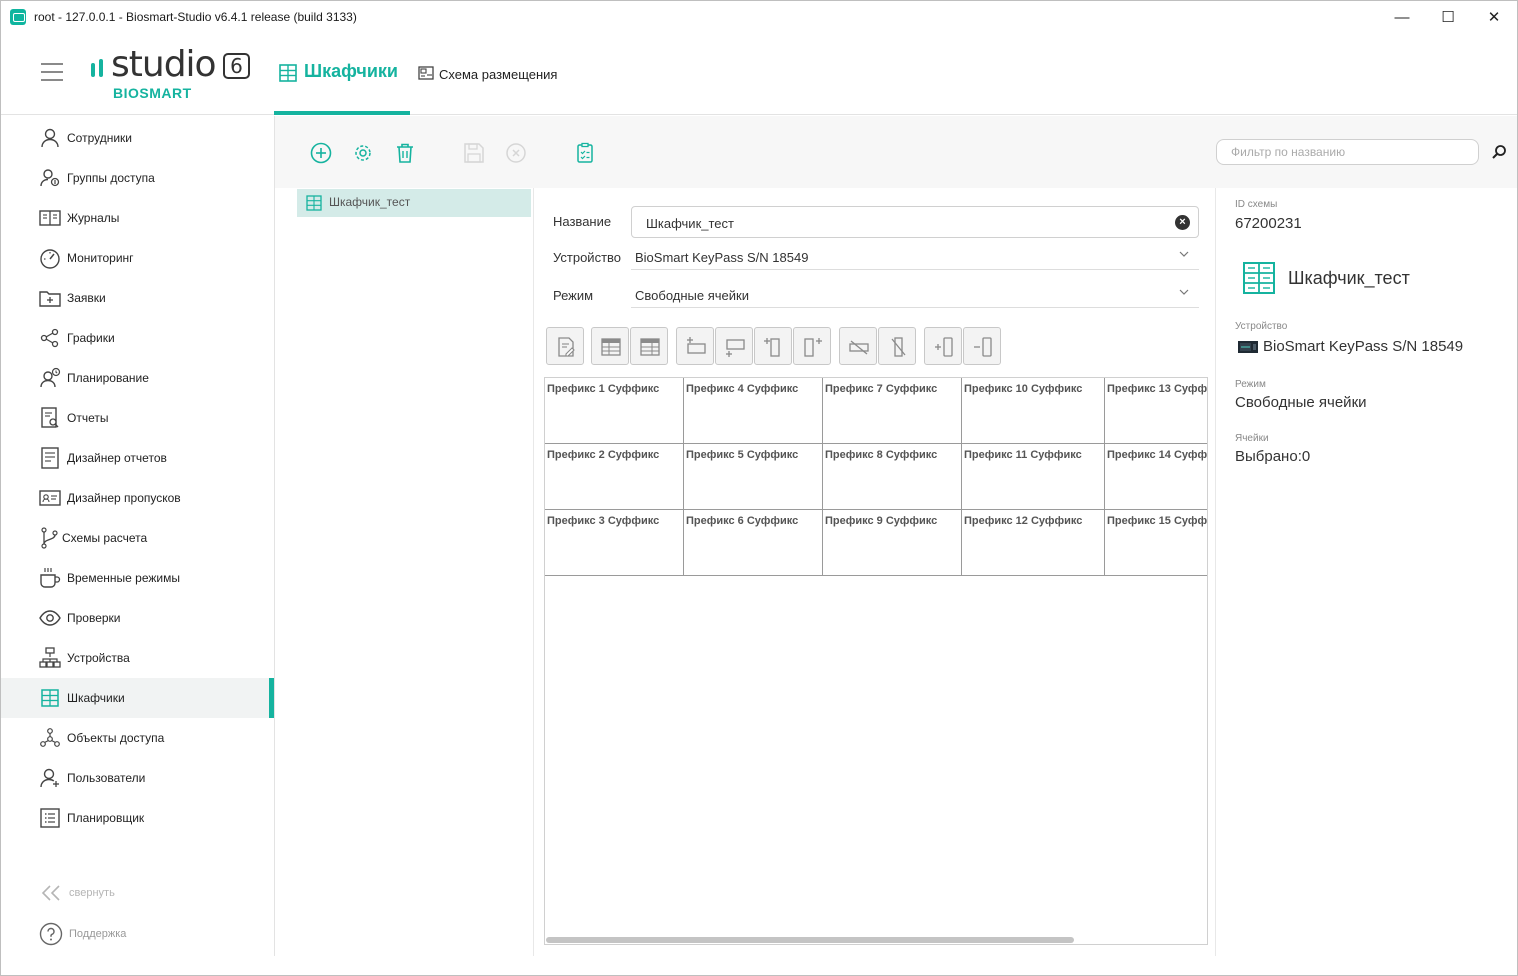 The image size is (1518, 976). Describe the element at coordinates (614, 411) in the screenshot. I see `locker-cell: Префикс 1 Суффикс` at that location.